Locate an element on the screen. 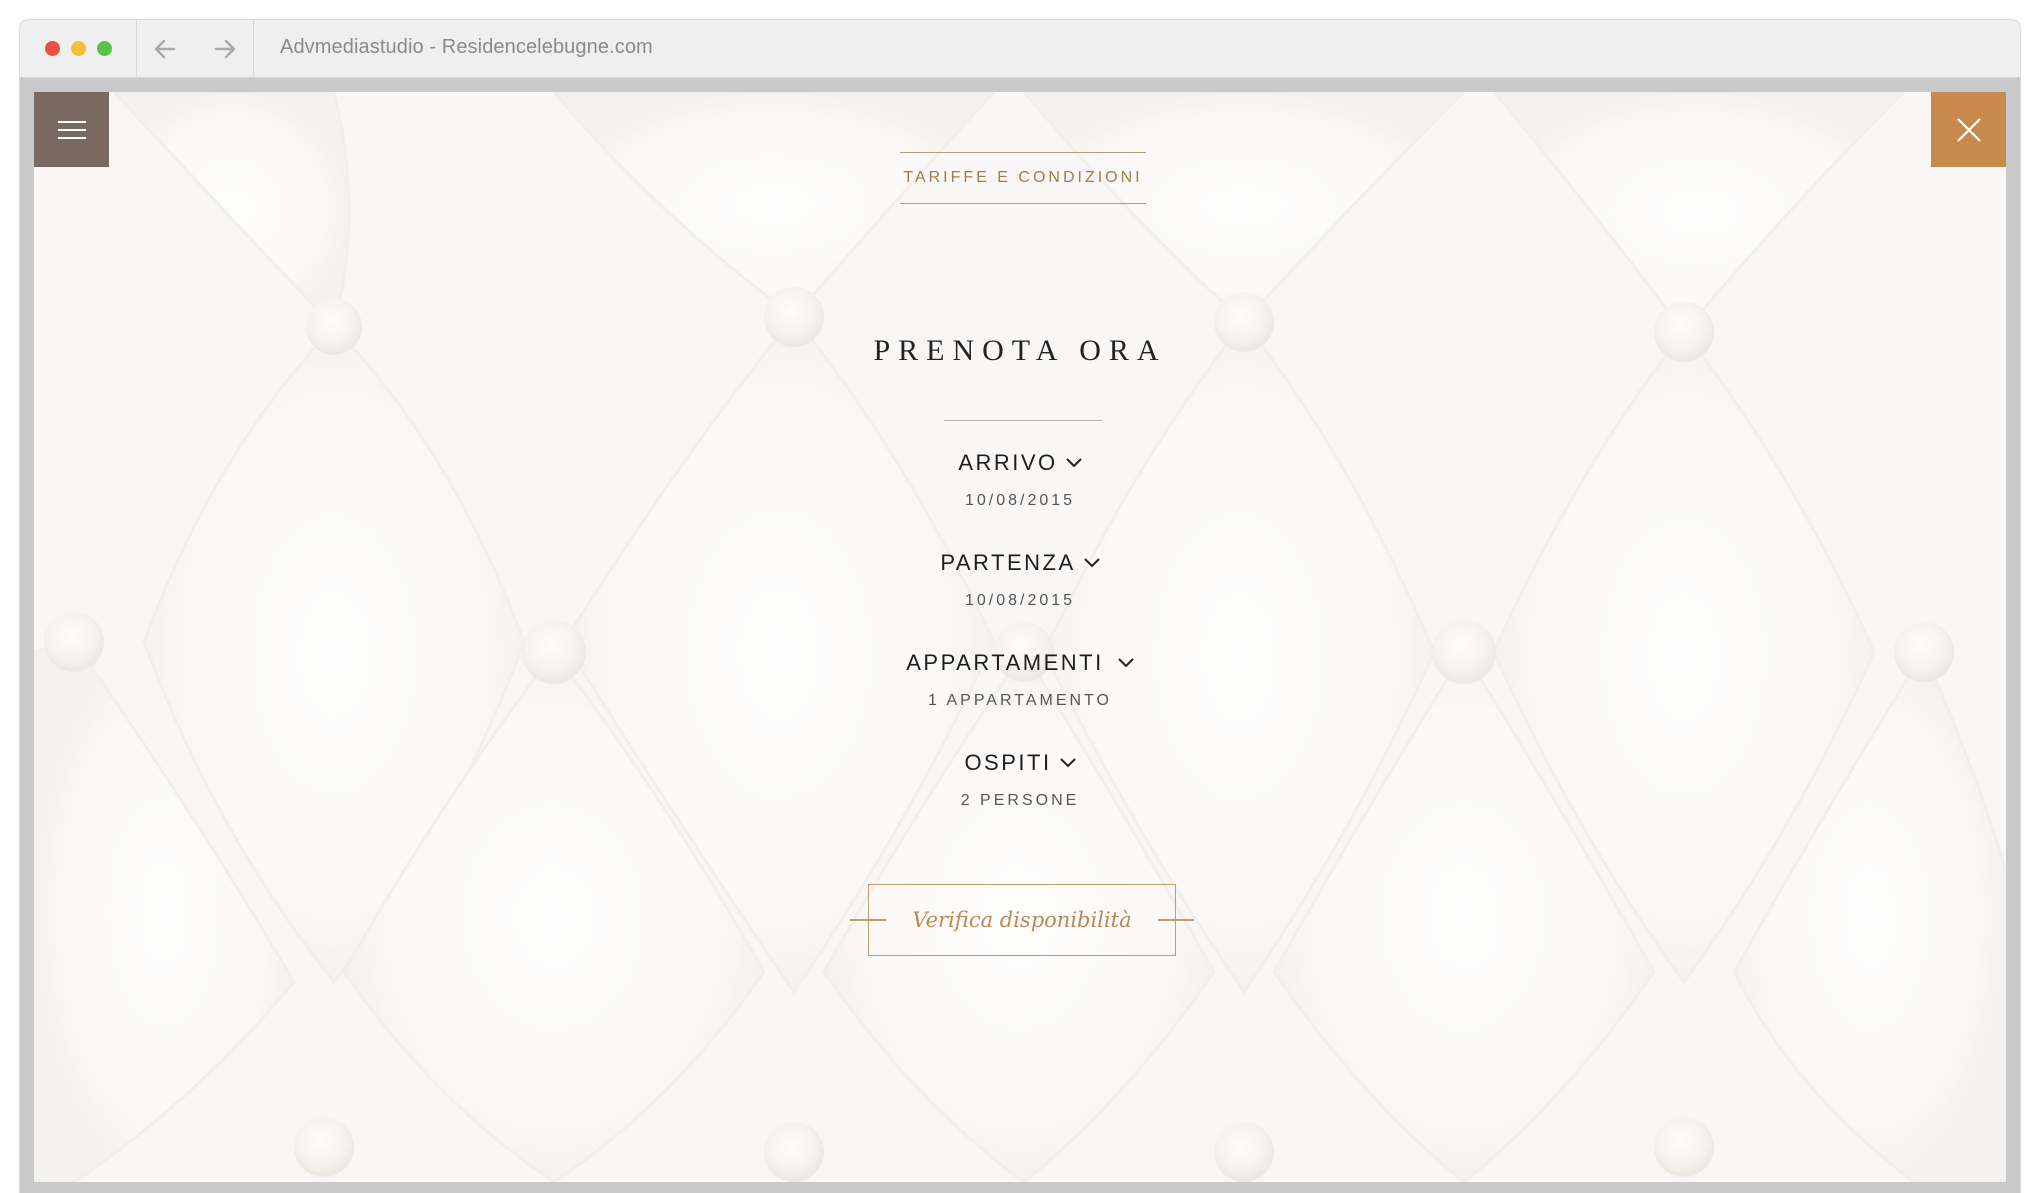  hamburger-icon is located at coordinates (71, 129).